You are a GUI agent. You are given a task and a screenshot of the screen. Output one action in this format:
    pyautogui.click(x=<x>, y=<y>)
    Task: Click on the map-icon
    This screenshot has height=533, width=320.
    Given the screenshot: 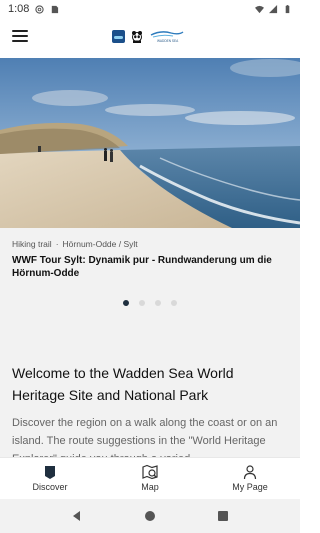 What is the action you would take?
    pyautogui.click(x=150, y=472)
    